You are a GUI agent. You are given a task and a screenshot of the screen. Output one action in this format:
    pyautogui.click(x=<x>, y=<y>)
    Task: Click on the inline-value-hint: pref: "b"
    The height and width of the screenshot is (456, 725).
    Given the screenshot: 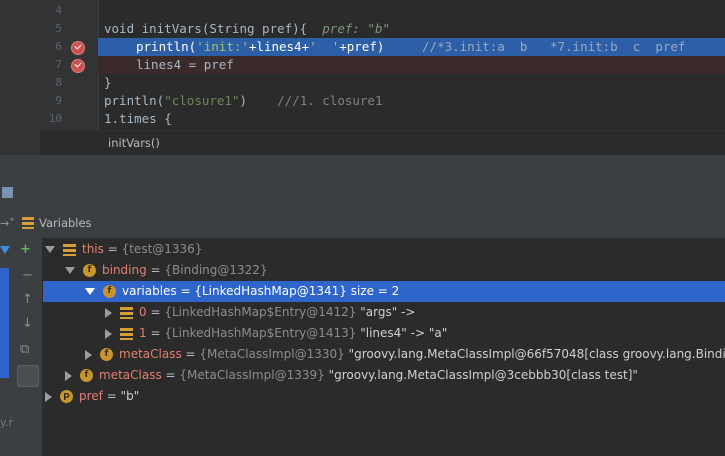 What is the action you would take?
    pyautogui.click(x=356, y=28)
    